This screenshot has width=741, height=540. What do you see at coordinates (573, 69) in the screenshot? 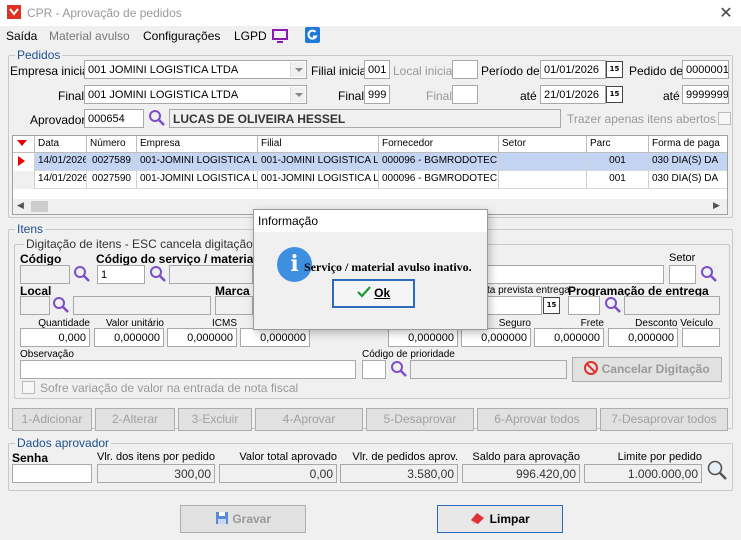
I see `periodo-de-input: 01/01/2026` at bounding box center [573, 69].